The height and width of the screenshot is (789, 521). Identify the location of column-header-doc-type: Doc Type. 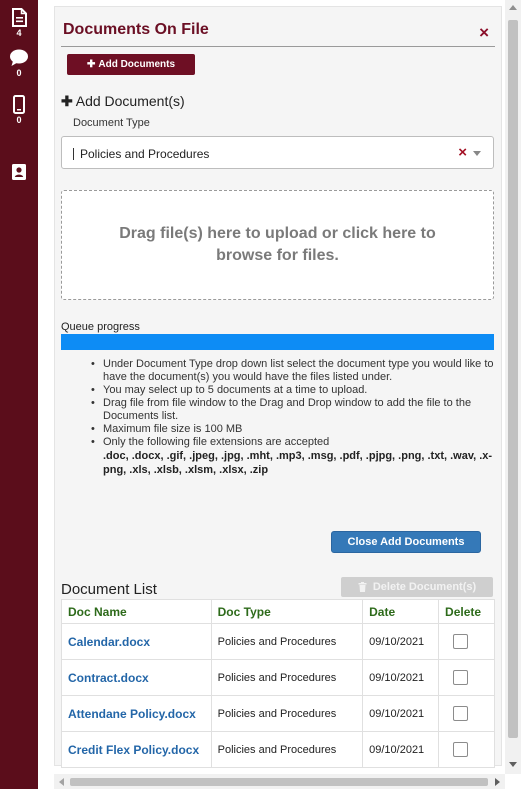
(287, 611).